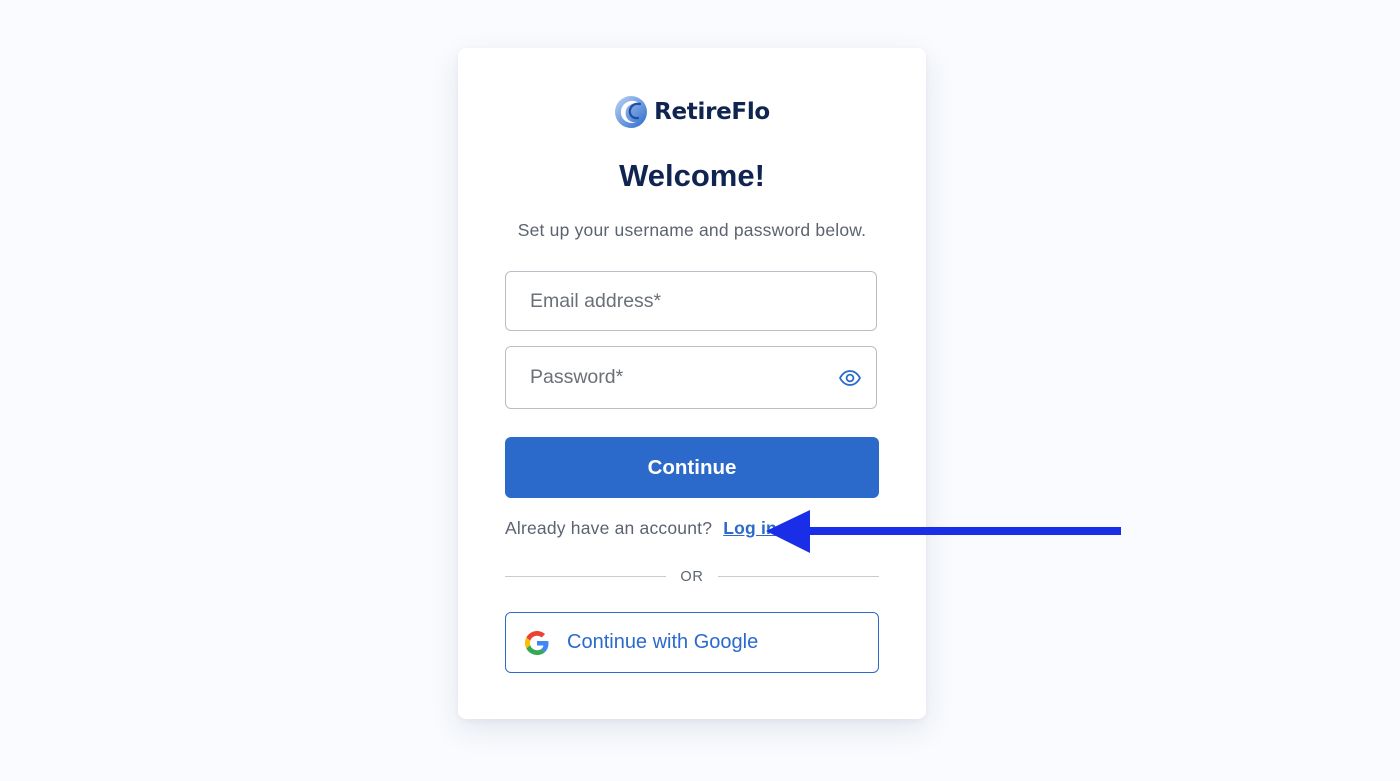  What do you see at coordinates (943, 531) in the screenshot?
I see `arrow-left-icon` at bounding box center [943, 531].